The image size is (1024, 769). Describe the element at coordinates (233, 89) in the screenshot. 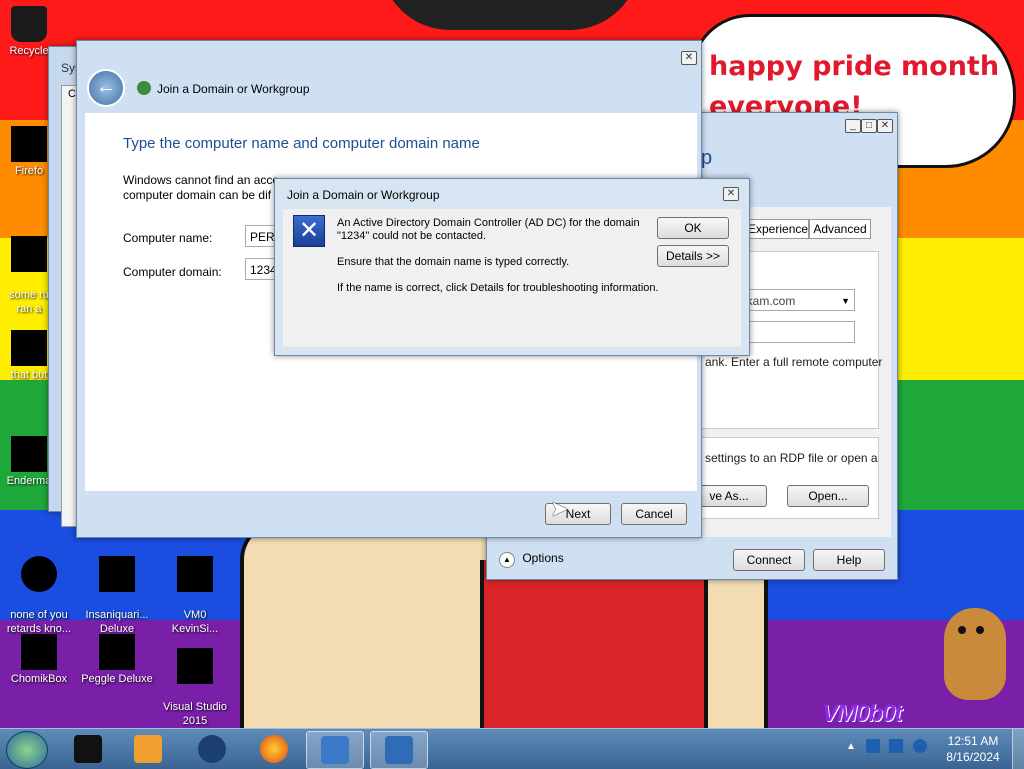

I see `wizard-title: Join a Domain or Workgroup` at that location.